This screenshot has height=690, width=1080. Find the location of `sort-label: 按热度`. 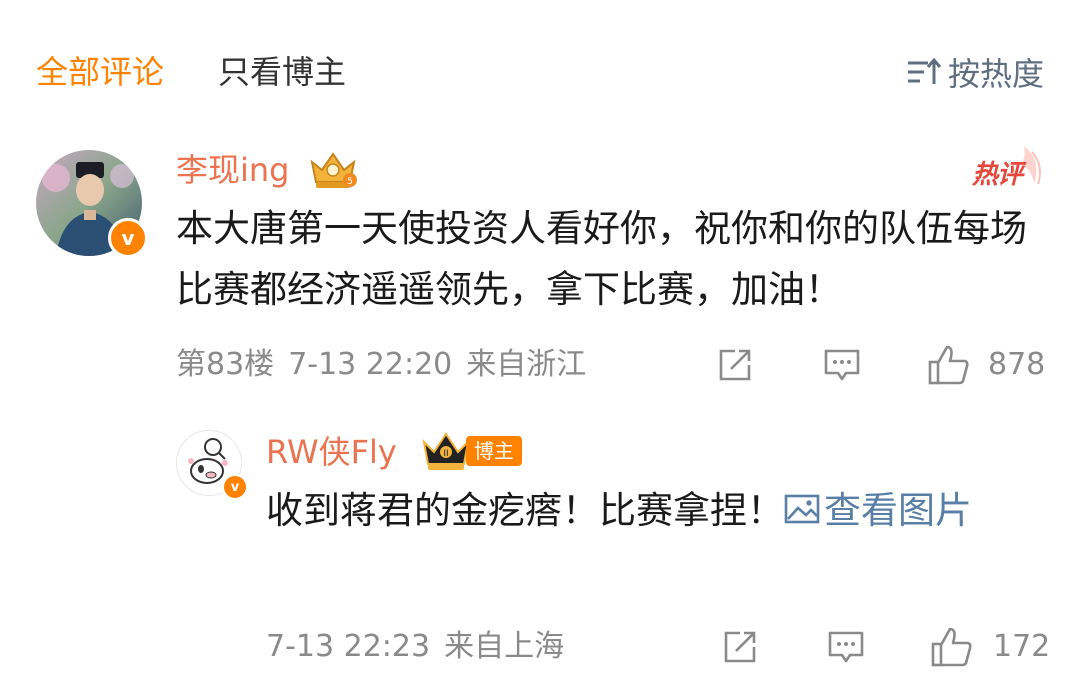

sort-label: 按热度 is located at coordinates (995, 74).